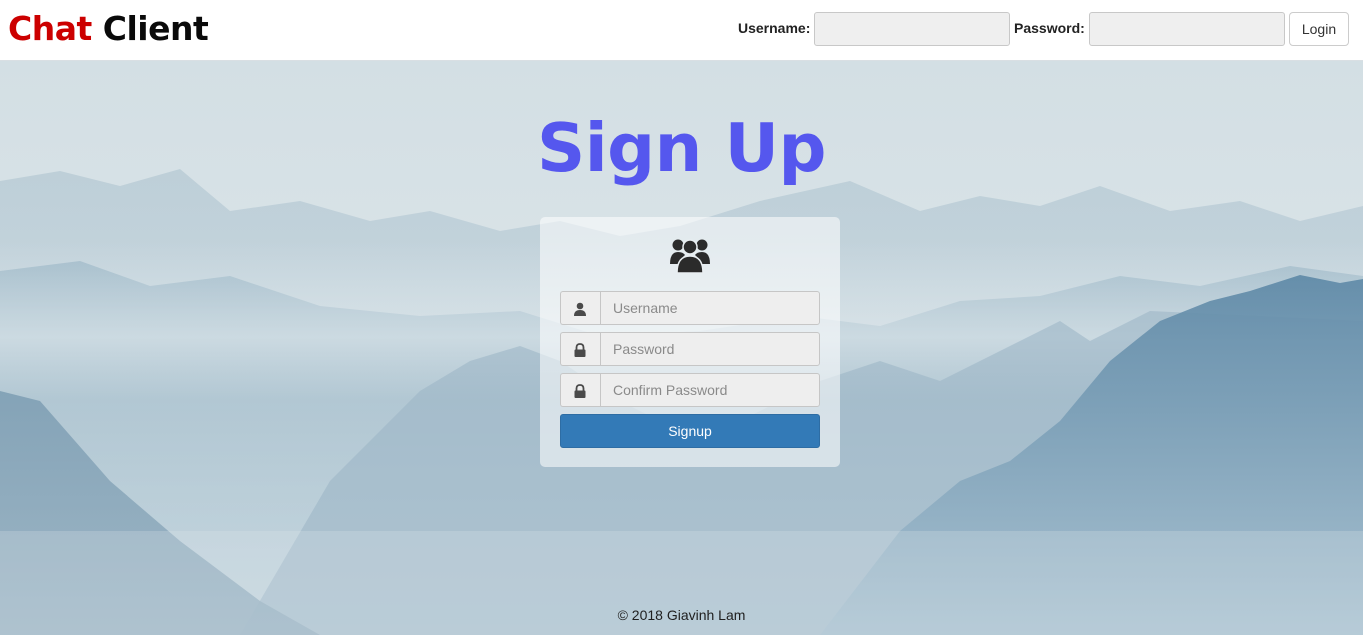  Describe the element at coordinates (50, 28) in the screenshot. I see `brand-chat-text: Chat` at that location.